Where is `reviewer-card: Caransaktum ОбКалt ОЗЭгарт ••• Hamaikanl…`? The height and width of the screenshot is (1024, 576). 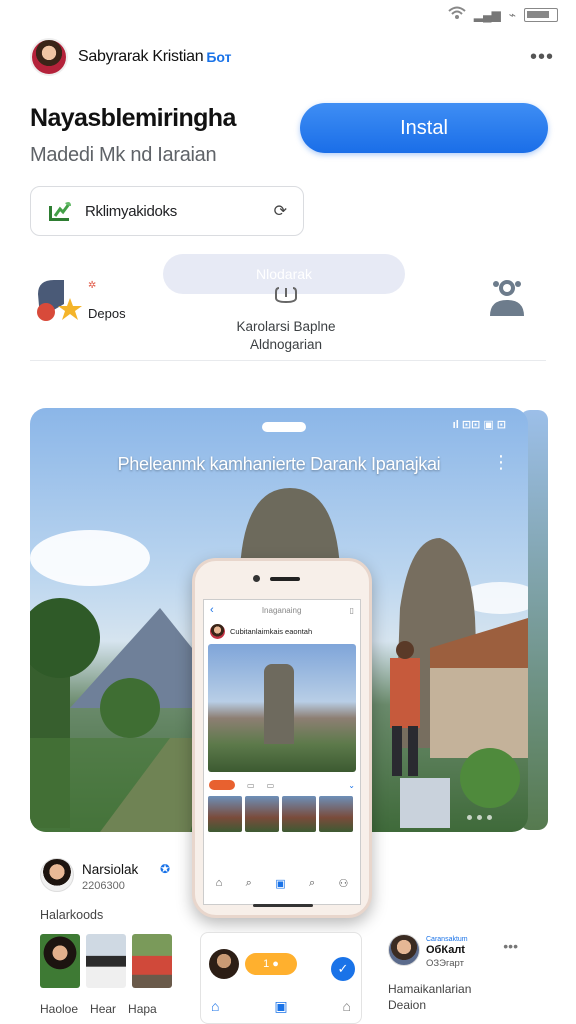 reviewer-card: Caransaktum ОбКалt ОЗЭгарт ••• Hamaikanl… is located at coordinates (459, 975).